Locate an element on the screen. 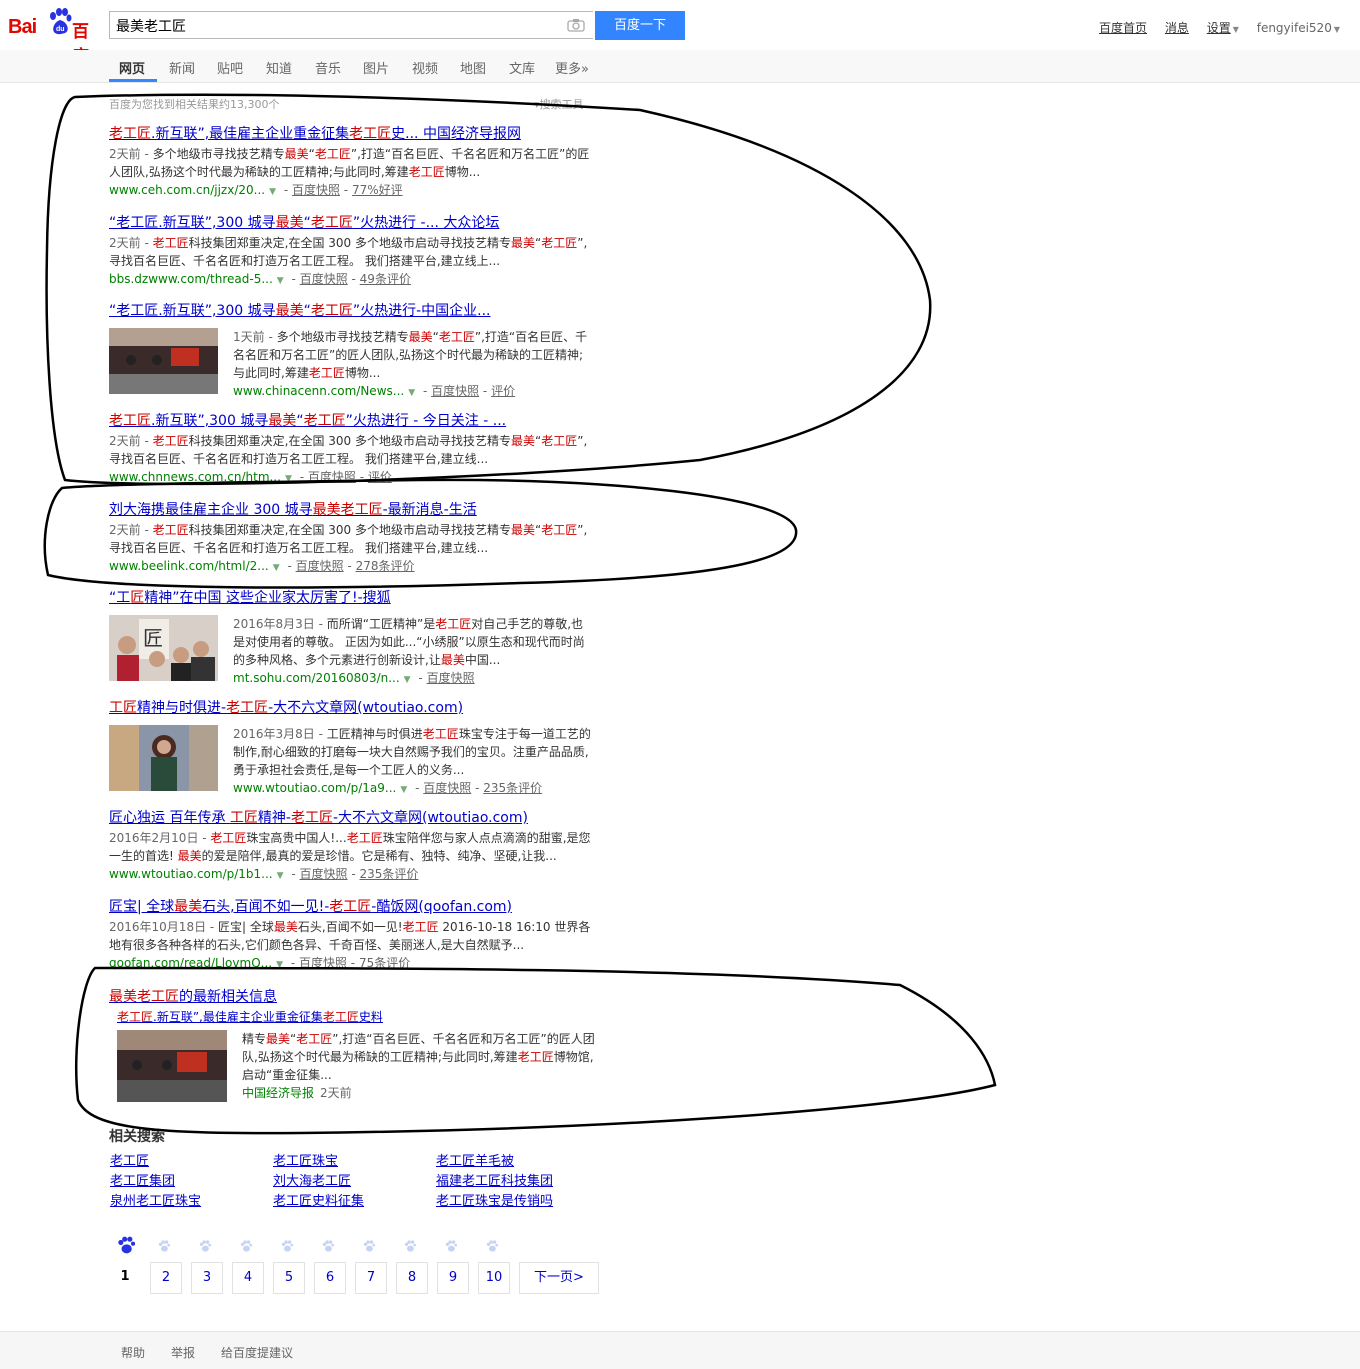 The image size is (1360, 1369). result-title-link: “老工匠.新互联”,300 城寻最美“老工匠”火热进行 -... 大众论坛 is located at coordinates (354, 223).